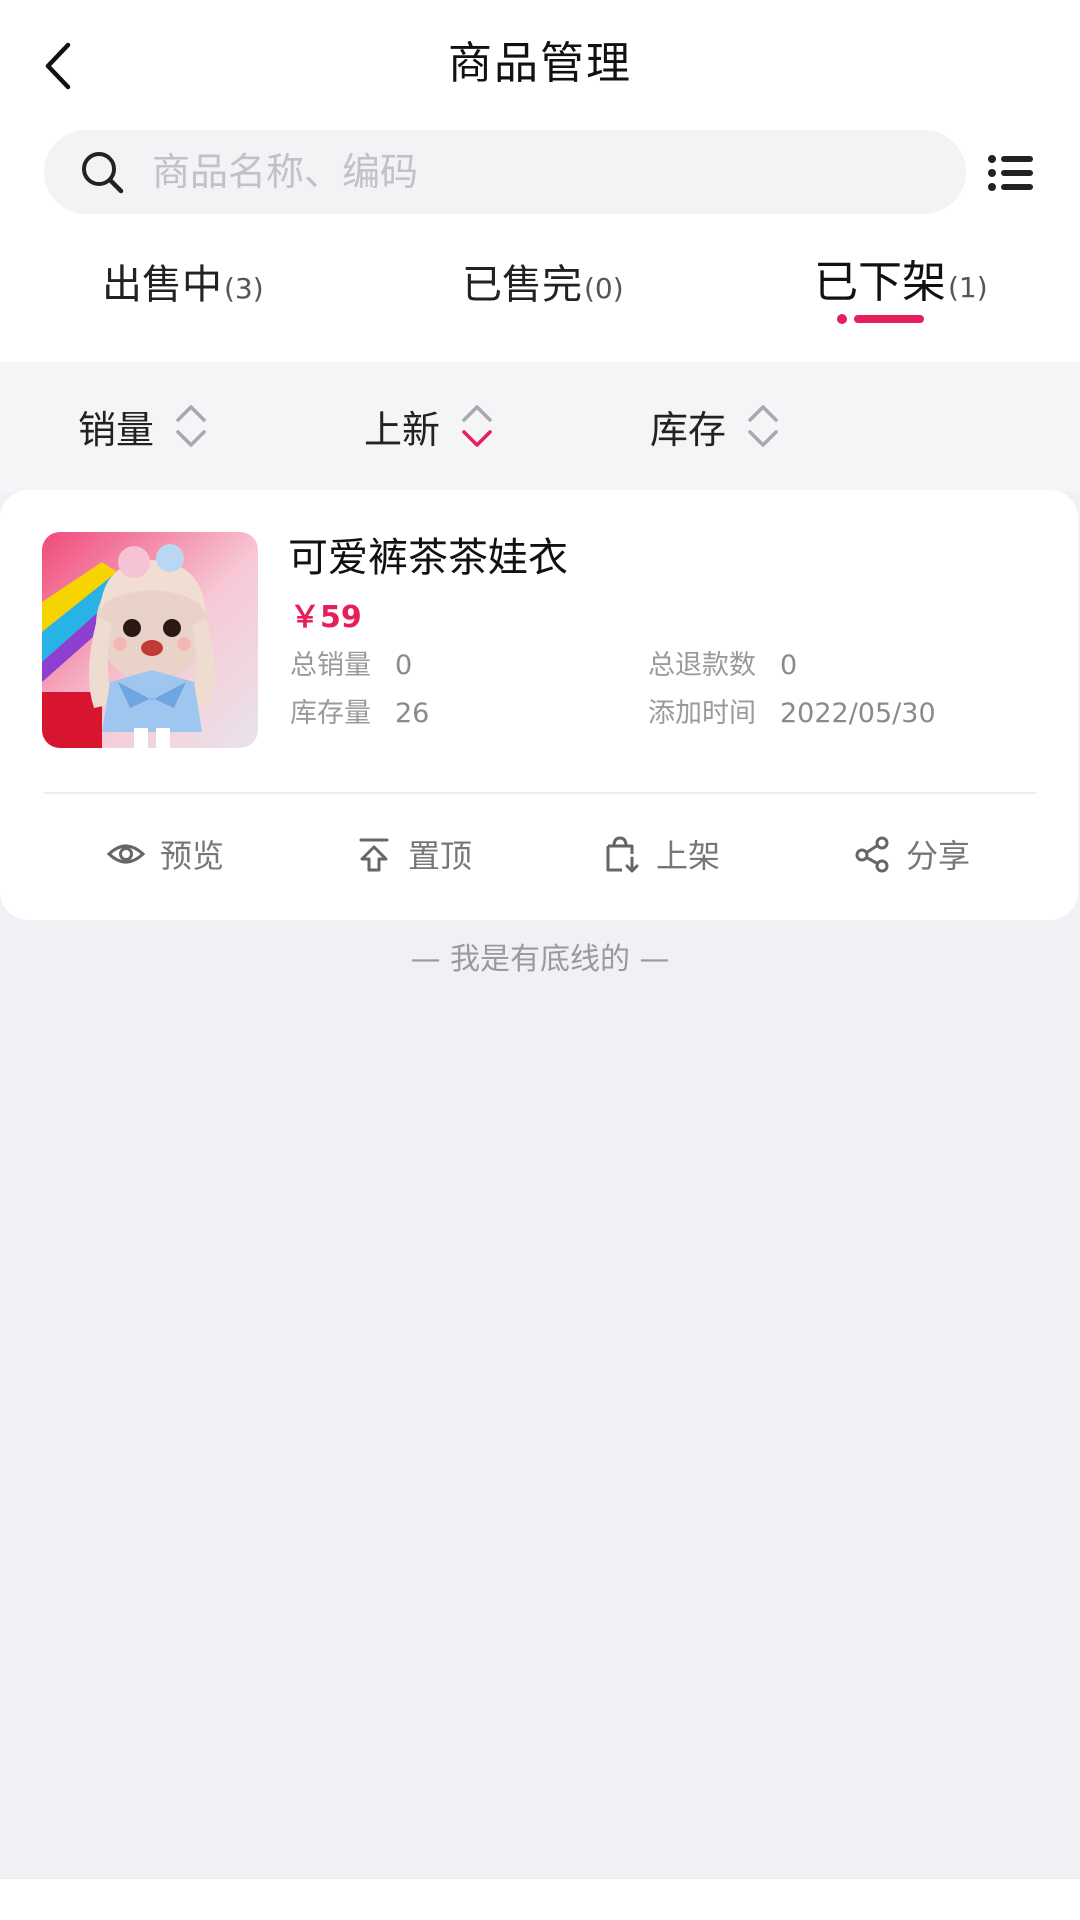 The width and height of the screenshot is (1080, 1920). I want to click on pin-top-button: 置顶, so click(413, 854).